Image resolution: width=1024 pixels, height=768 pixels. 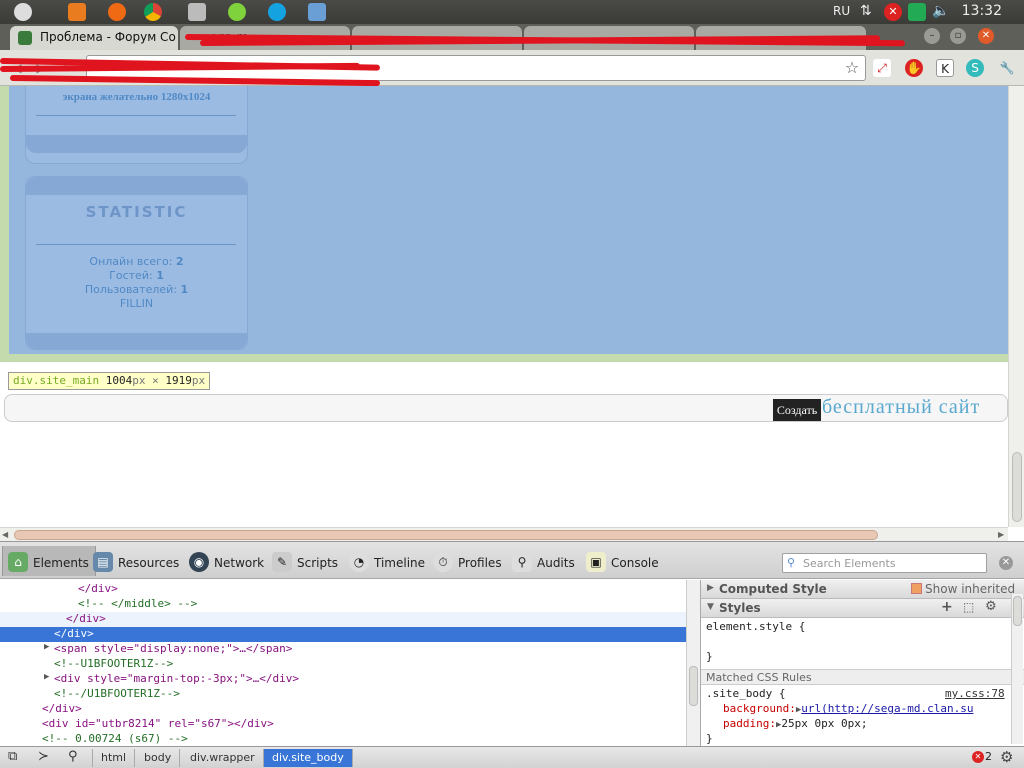 I want to click on breadcrumb-wrapper: div.wrapper, so click(x=223, y=758).